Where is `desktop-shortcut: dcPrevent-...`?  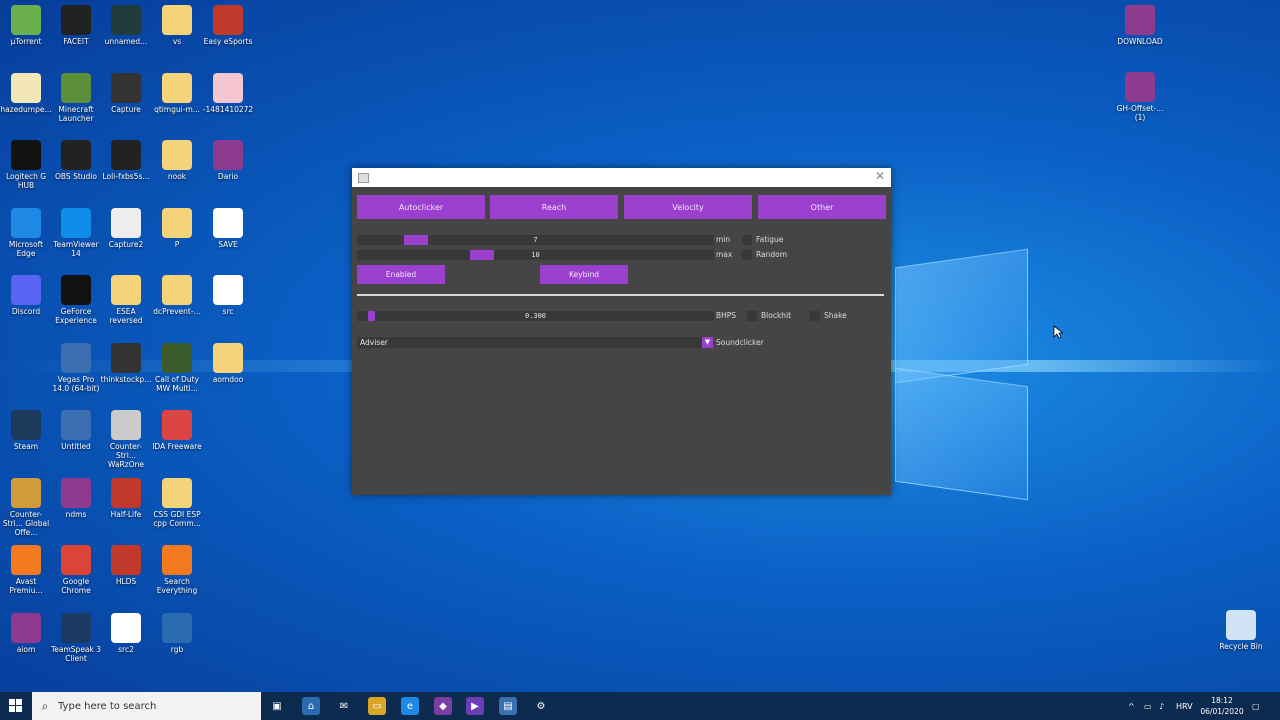 desktop-shortcut: dcPrevent-... is located at coordinates (177, 295).